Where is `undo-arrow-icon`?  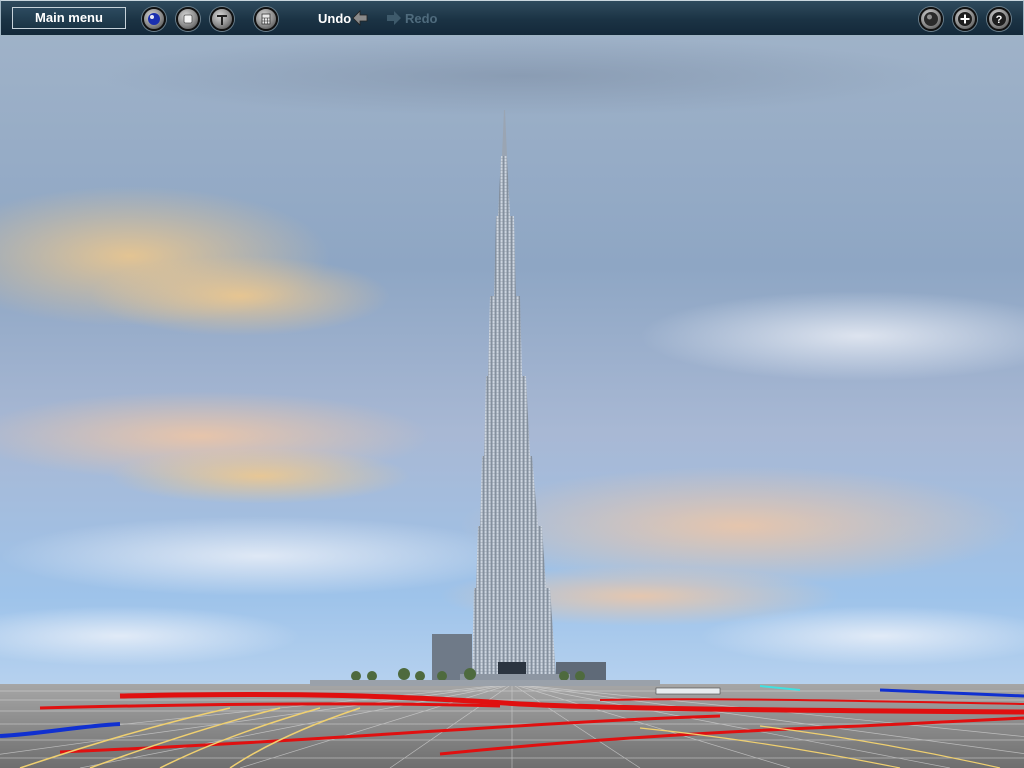
undo-arrow-icon is located at coordinates (360, 18).